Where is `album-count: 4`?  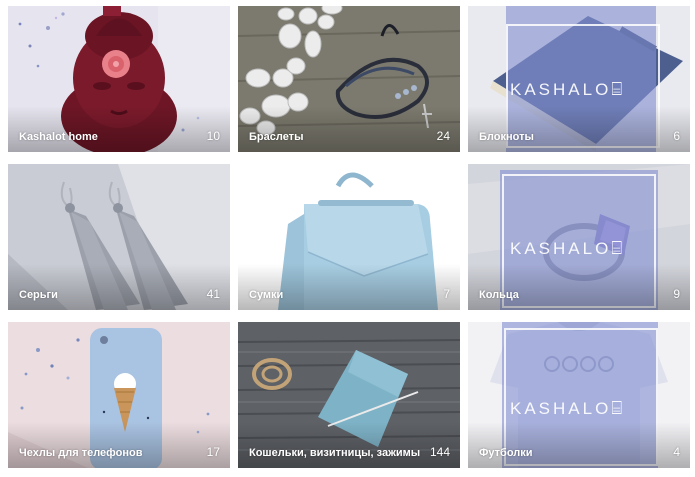 album-count: 4 is located at coordinates (676, 452).